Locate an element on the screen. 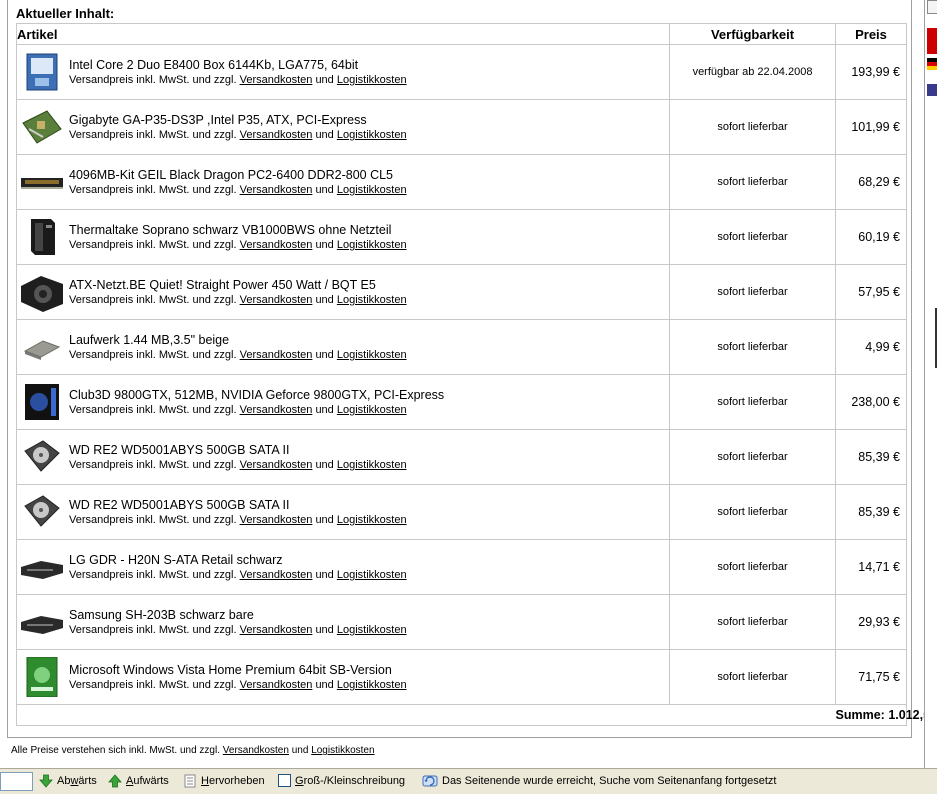  adjacent-tab is located at coordinates (932, 7).